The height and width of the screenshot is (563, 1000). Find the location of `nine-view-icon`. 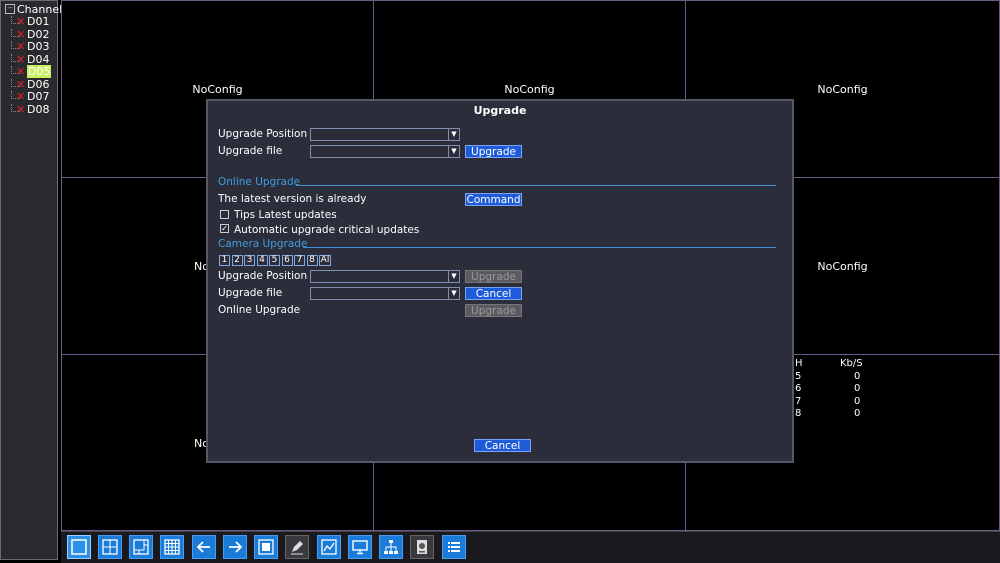

nine-view-icon is located at coordinates (141, 547).